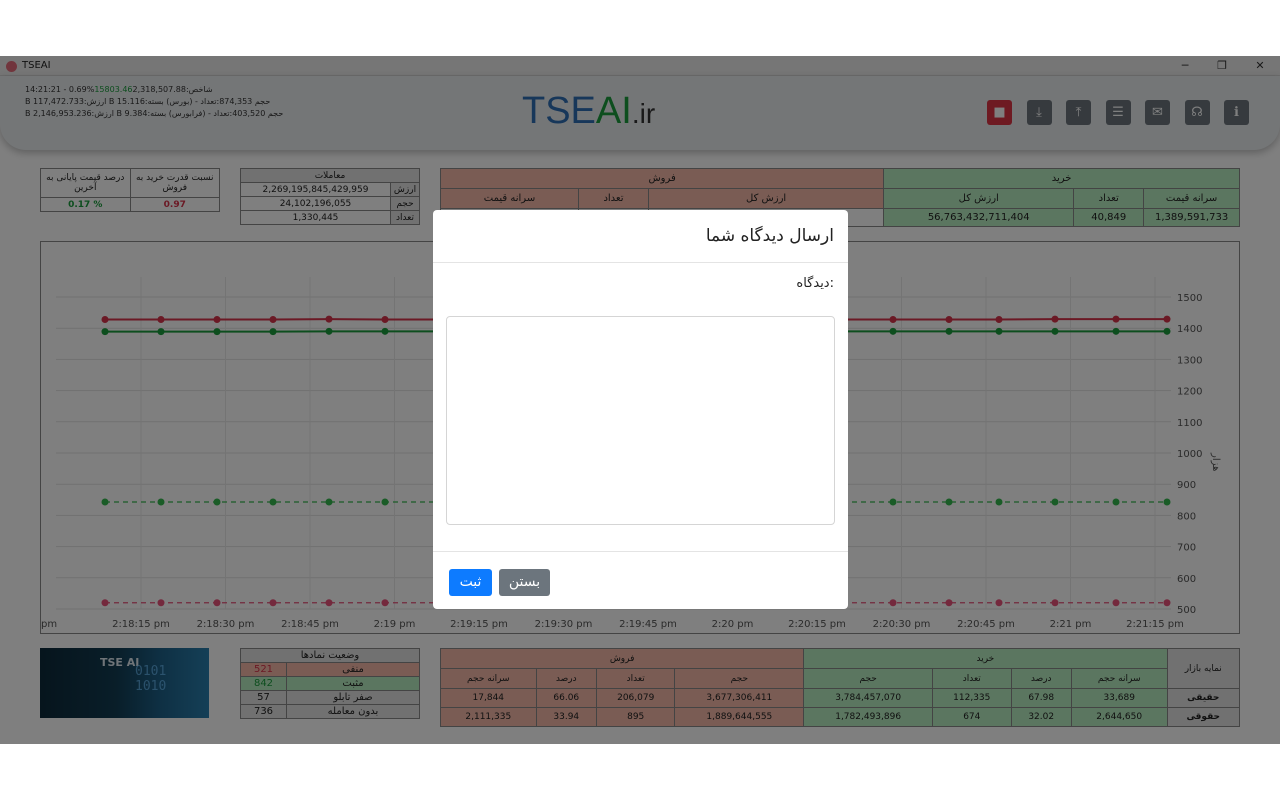  I want to click on modal-footer-divider, so click(640, 551).